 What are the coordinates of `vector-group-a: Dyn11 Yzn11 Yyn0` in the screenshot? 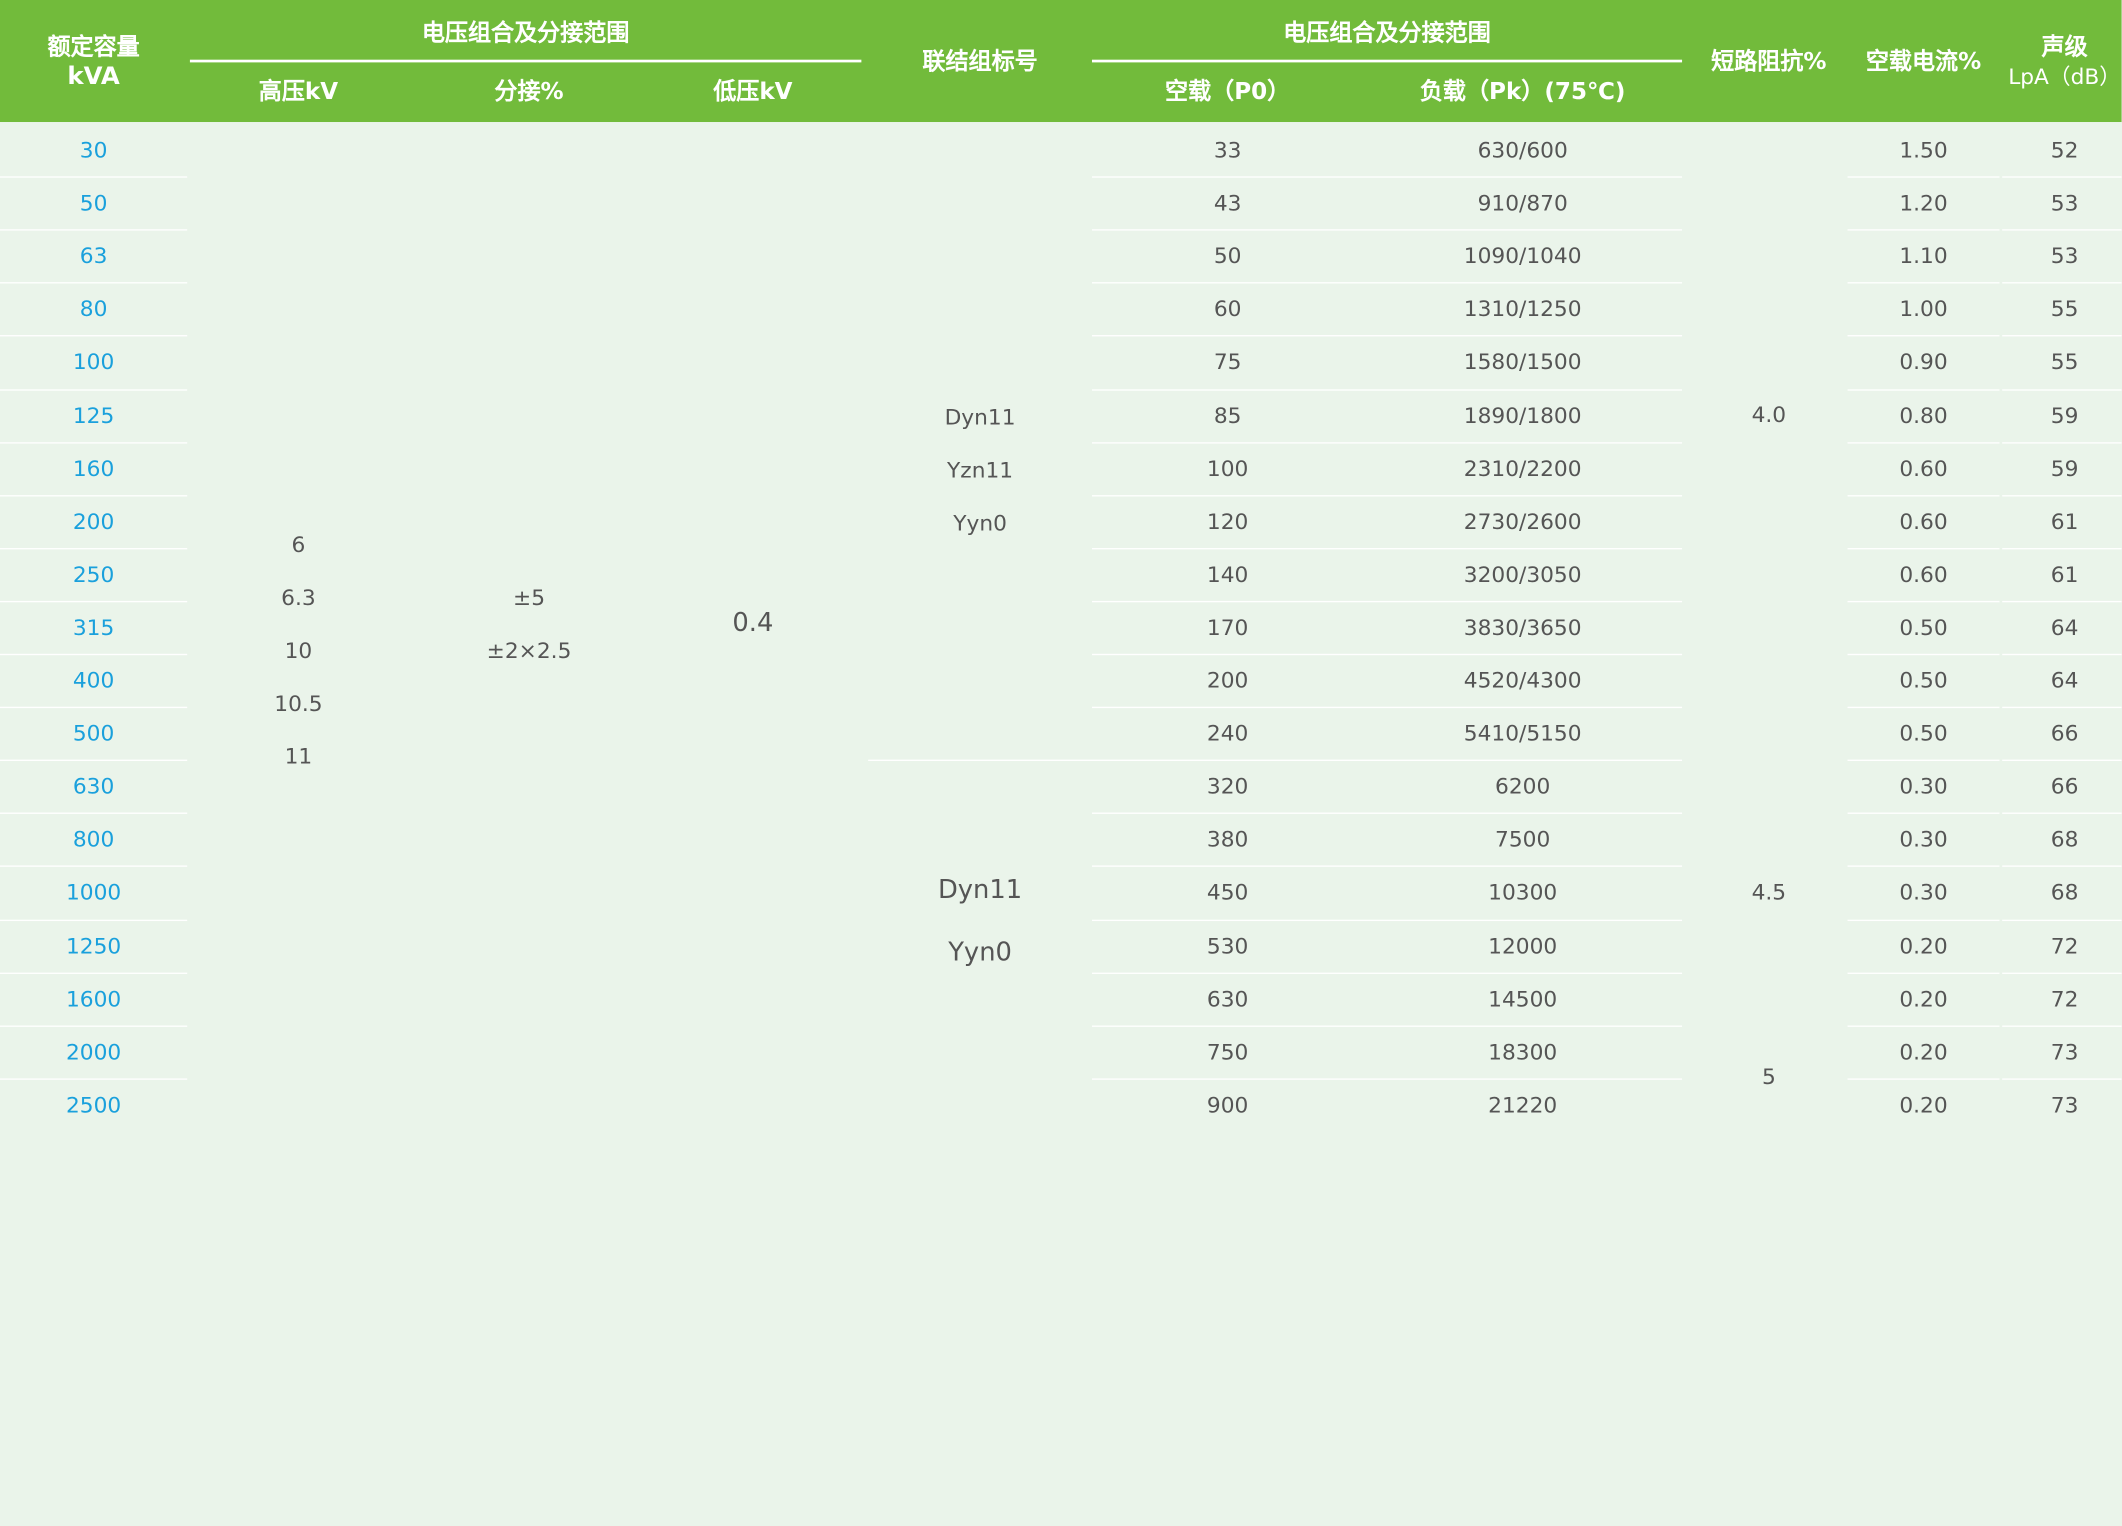 It's located at (980, 470).